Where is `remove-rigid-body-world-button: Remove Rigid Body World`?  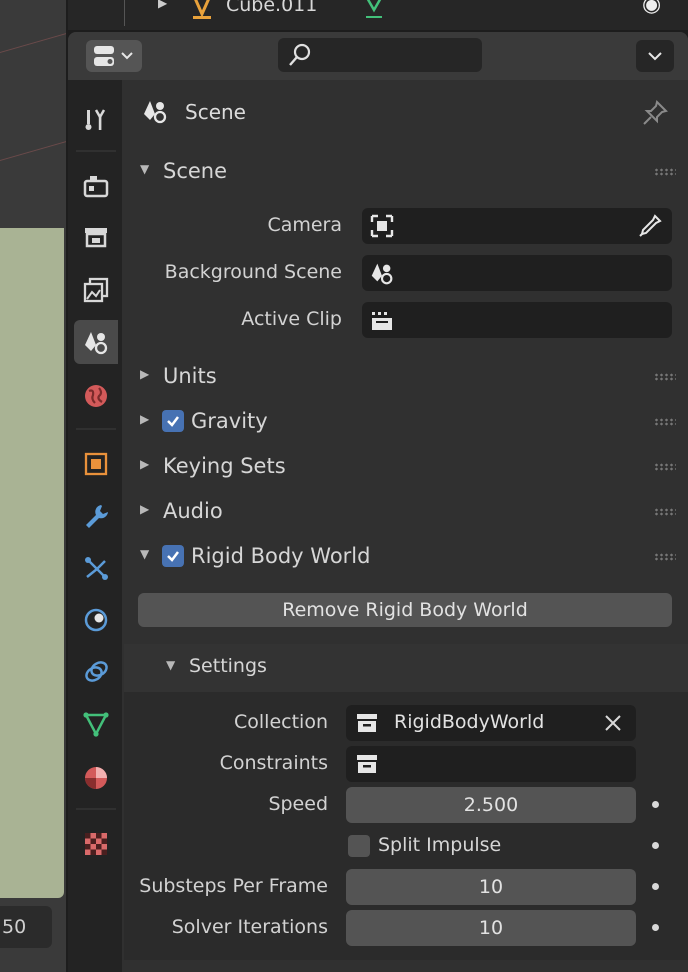
remove-rigid-body-world-button: Remove Rigid Body World is located at coordinates (405, 610).